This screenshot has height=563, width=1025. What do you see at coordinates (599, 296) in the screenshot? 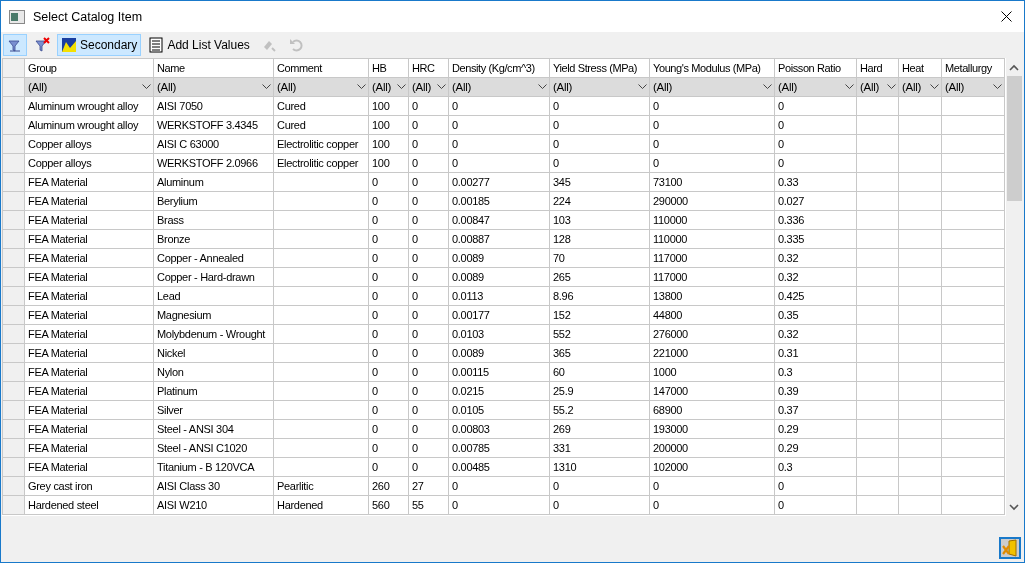
I see `table-cell: 8.96` at bounding box center [599, 296].